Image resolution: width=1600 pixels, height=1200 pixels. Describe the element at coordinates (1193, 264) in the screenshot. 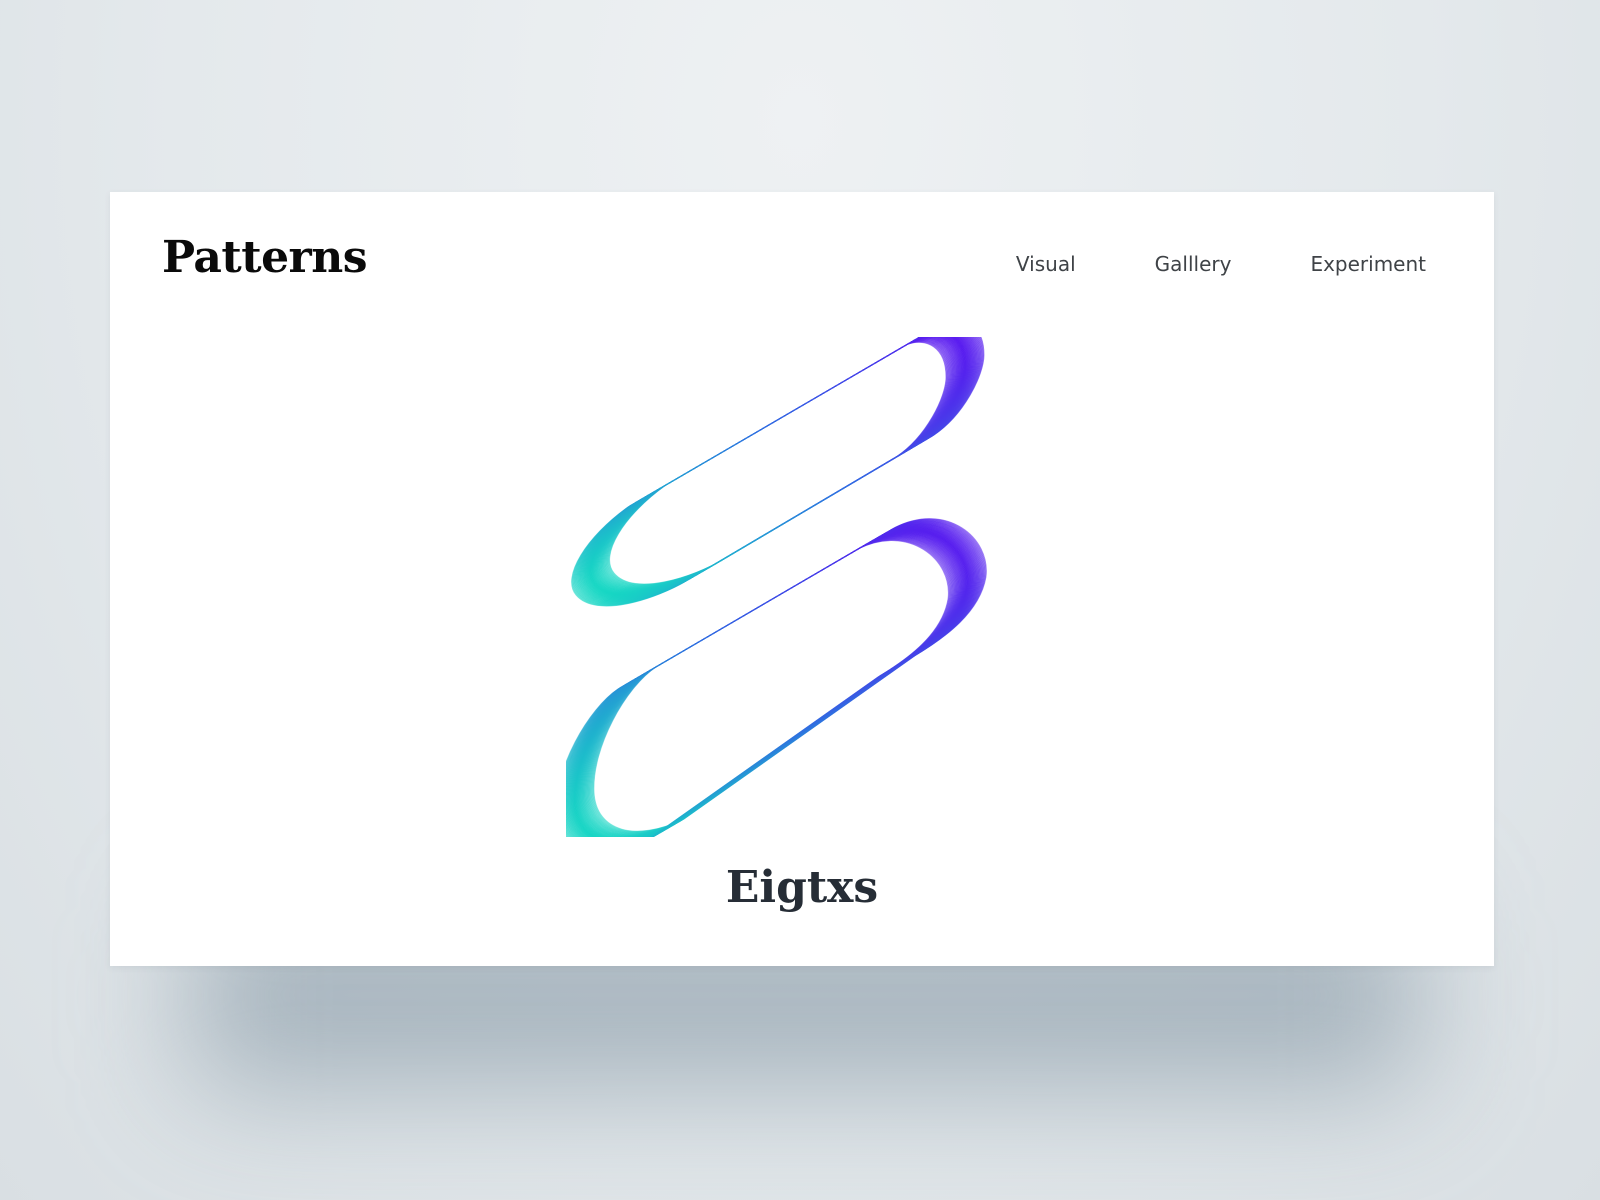

I see `nav-link-gallery: Galllery` at that location.